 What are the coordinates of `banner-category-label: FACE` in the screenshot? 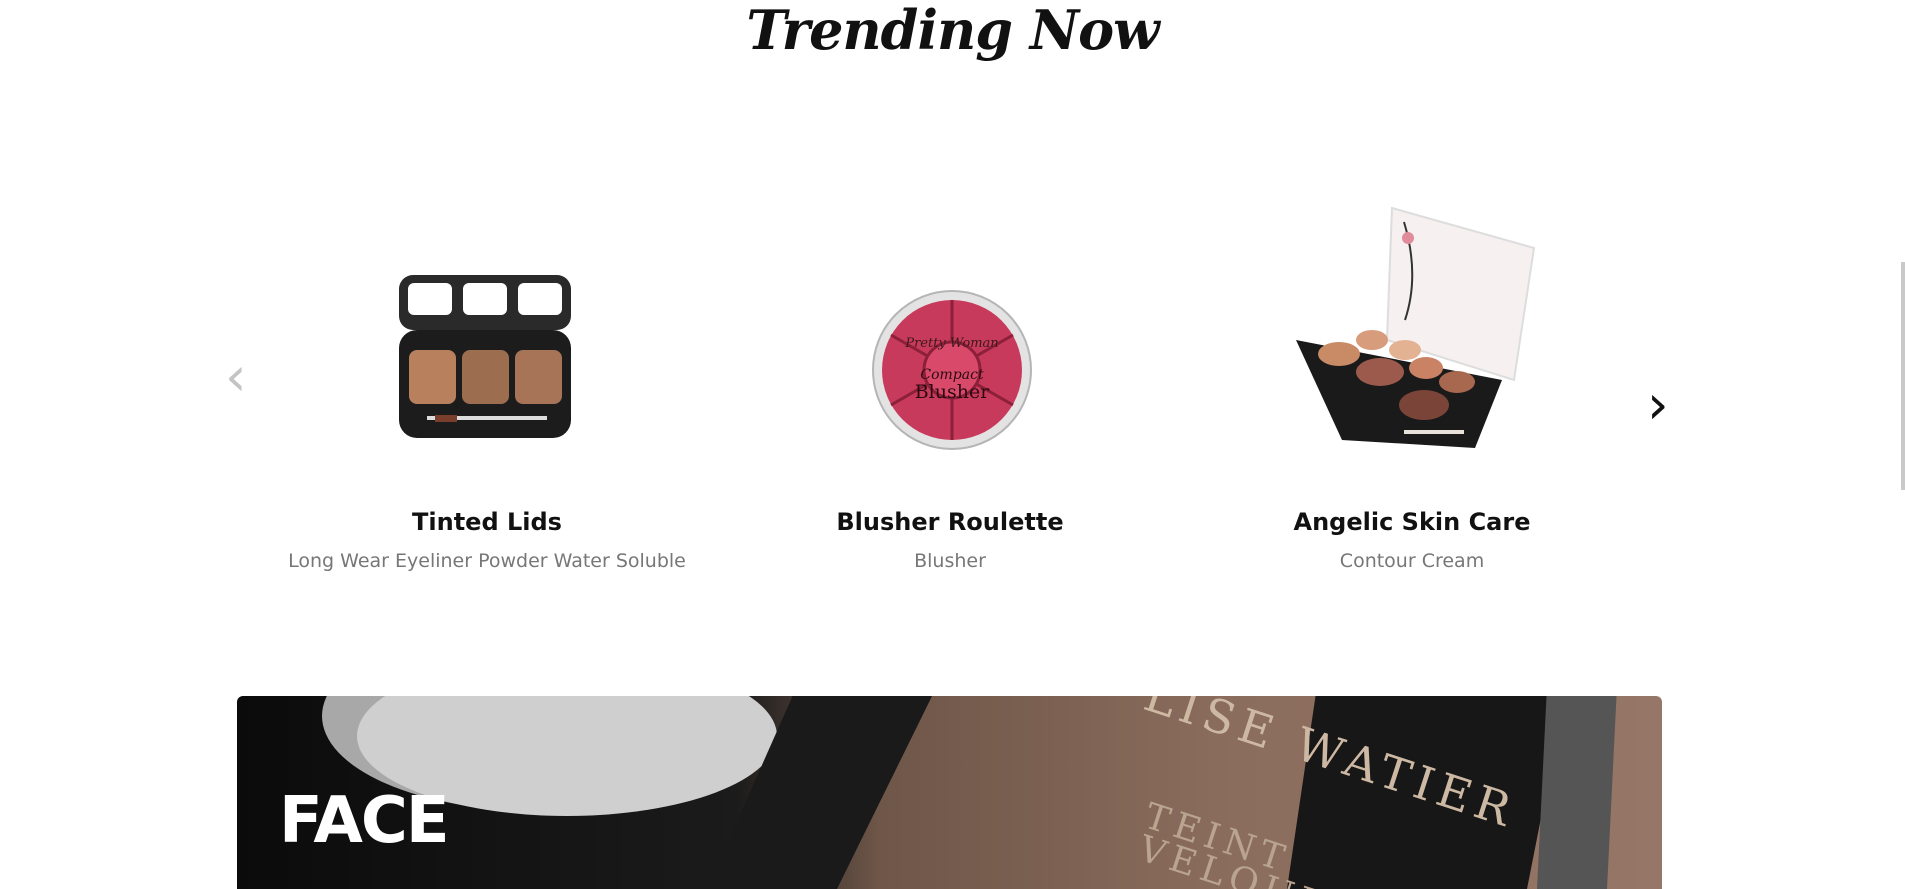 It's located at (364, 821).